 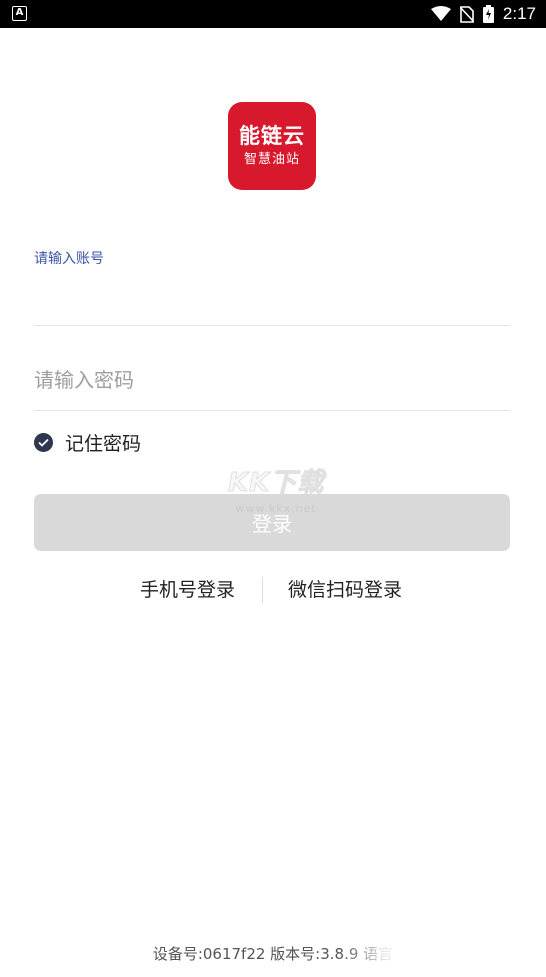 What do you see at coordinates (103, 443) in the screenshot?
I see `remember-password-label: 记住密码` at bounding box center [103, 443].